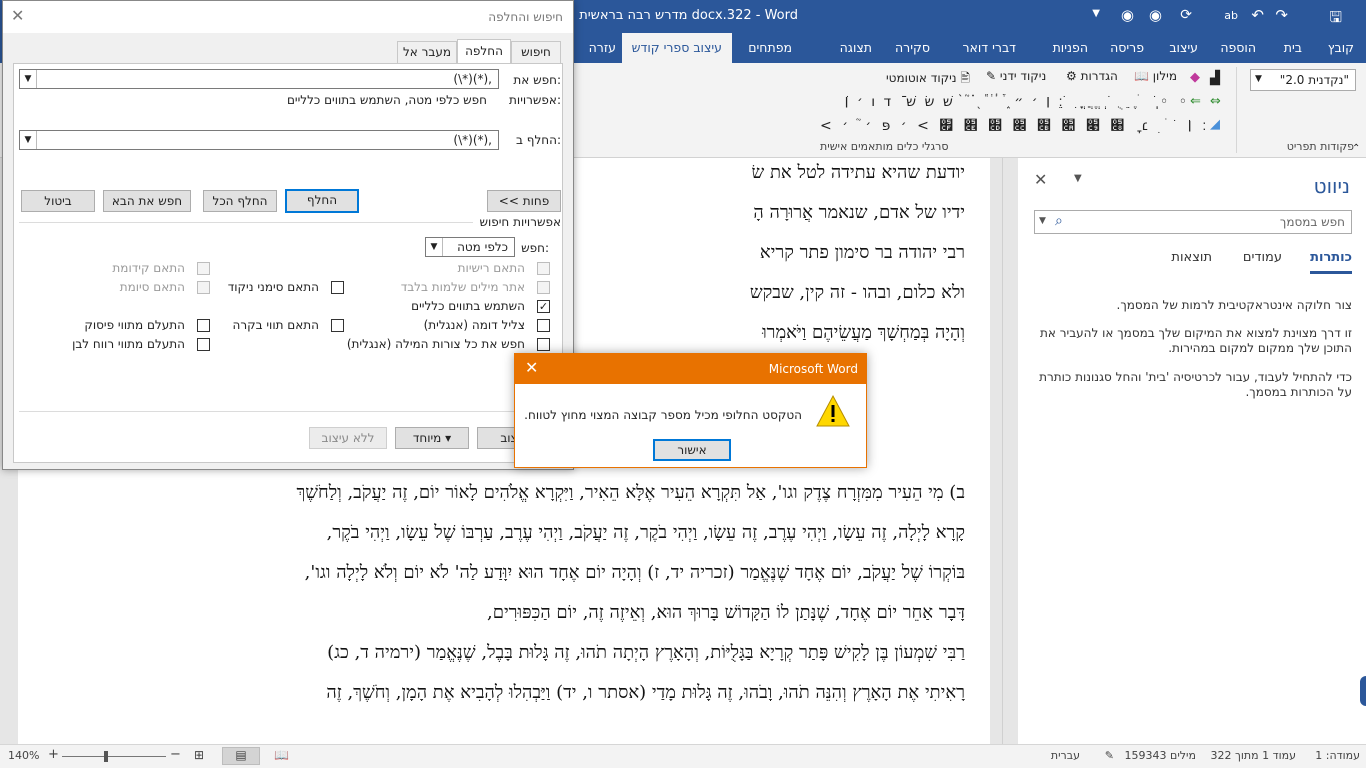 The width and height of the screenshot is (1366, 768). Describe the element at coordinates (203, 287) in the screenshot. I see `match-suffix-checkbox` at that location.